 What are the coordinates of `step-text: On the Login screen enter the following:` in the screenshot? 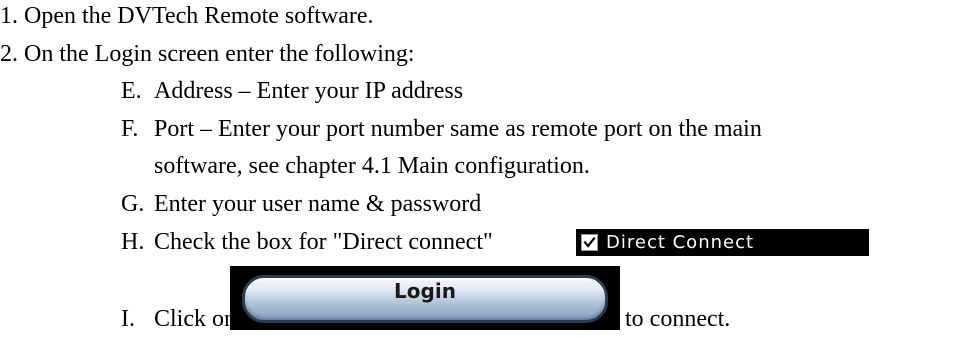 It's located at (219, 54).